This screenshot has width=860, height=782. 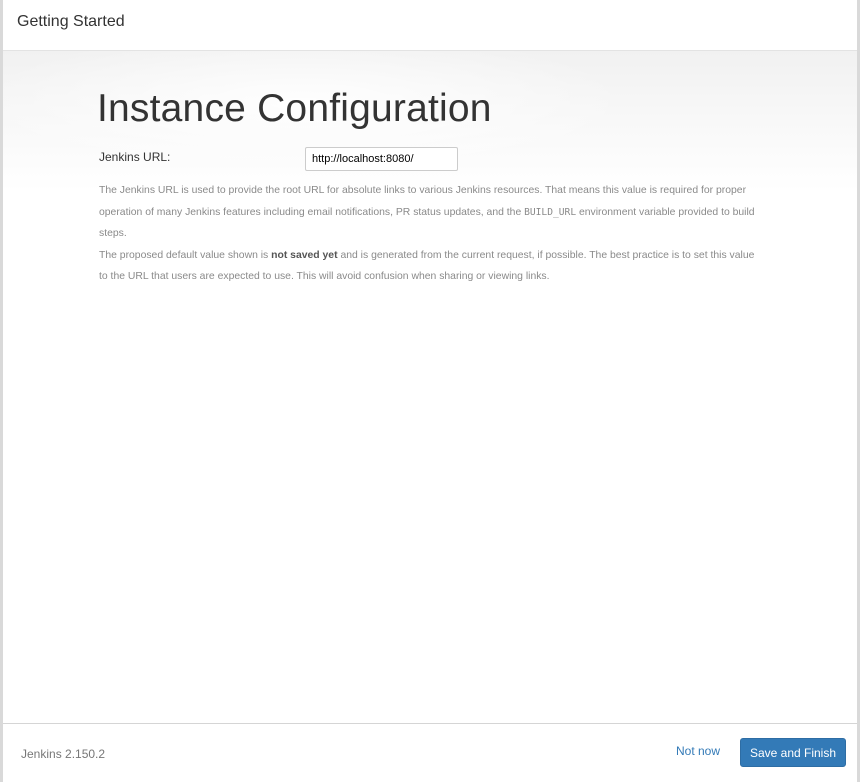 I want to click on dialog-title: Getting Started, so click(x=71, y=21).